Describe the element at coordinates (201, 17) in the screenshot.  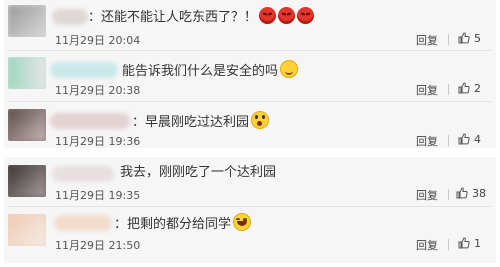
I see `comment-text: ：还能不能让人吃东西了？！` at that location.